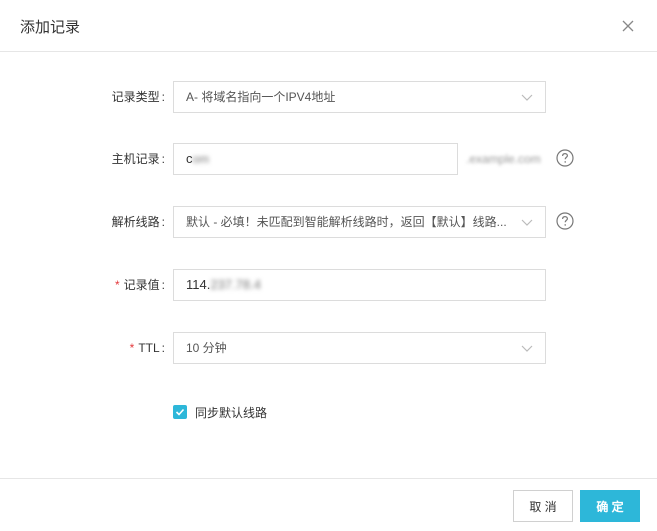 The height and width of the screenshot is (531, 657). I want to click on sync-checkbox, so click(180, 412).